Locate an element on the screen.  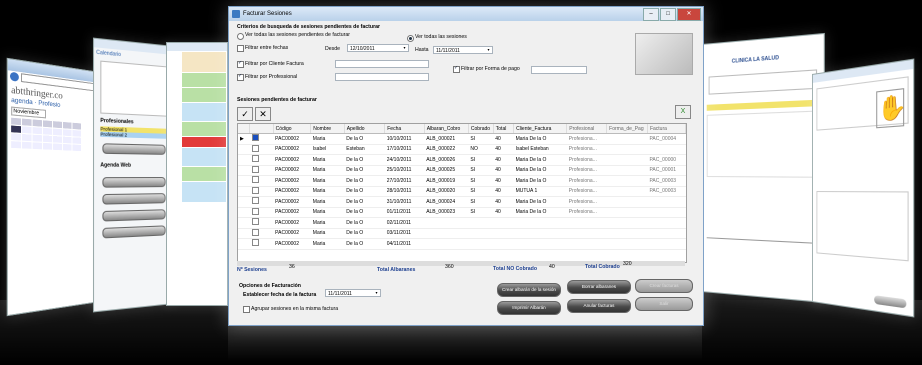
col-profesional: Profesional is located at coordinates (587, 129).